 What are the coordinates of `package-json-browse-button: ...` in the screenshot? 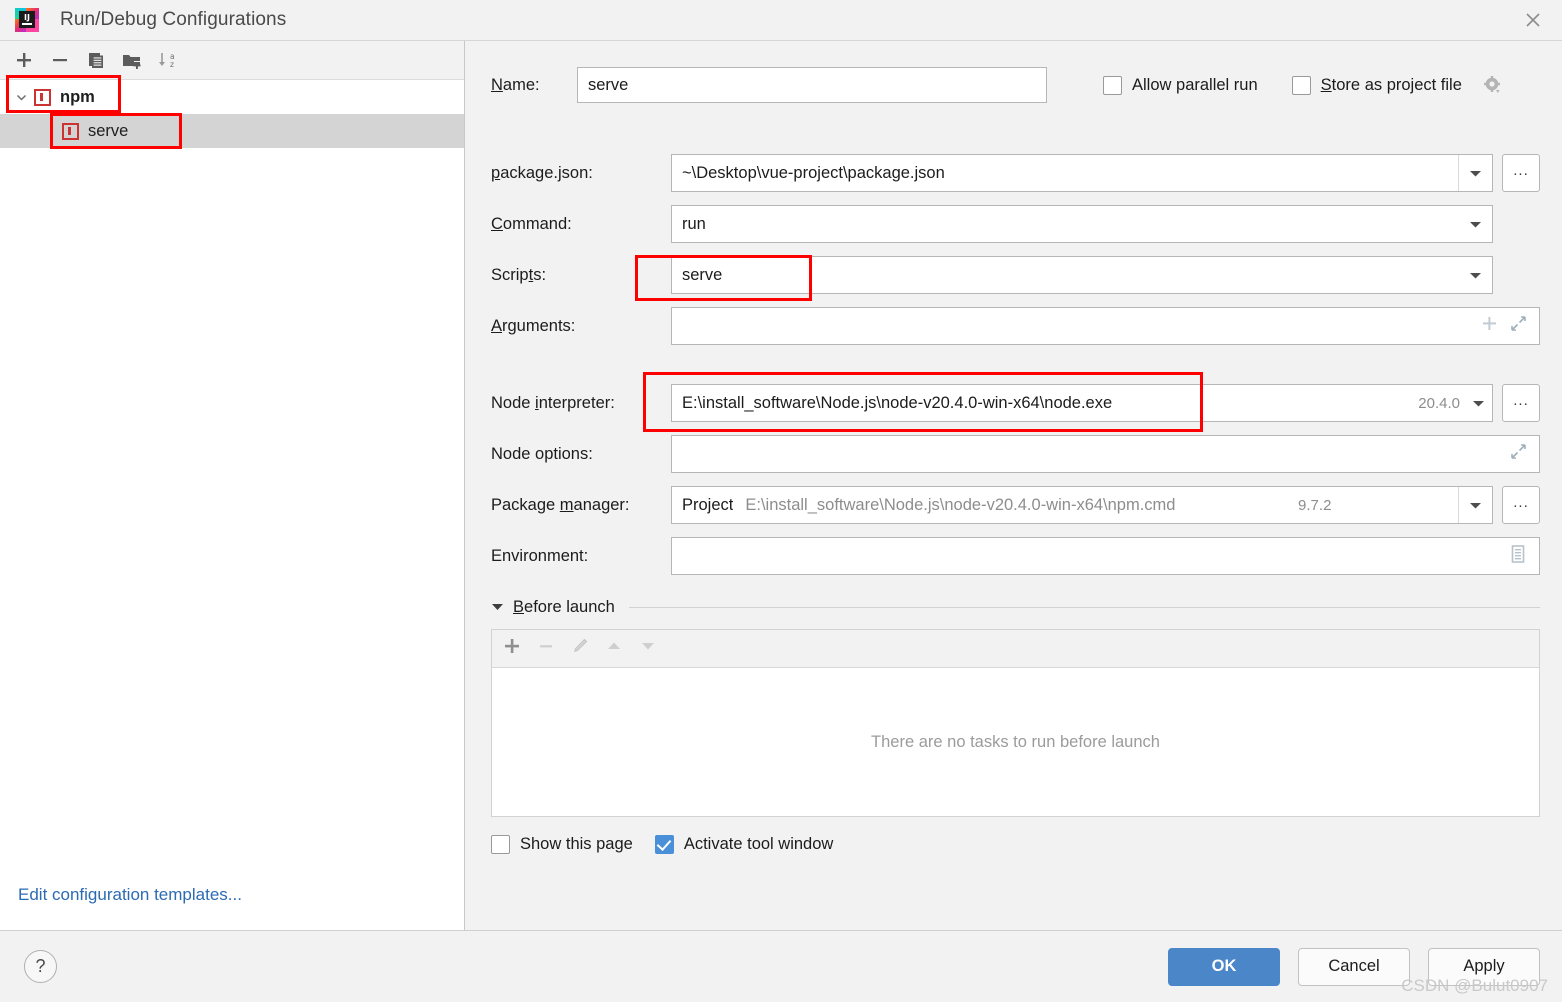 It's located at (1521, 173).